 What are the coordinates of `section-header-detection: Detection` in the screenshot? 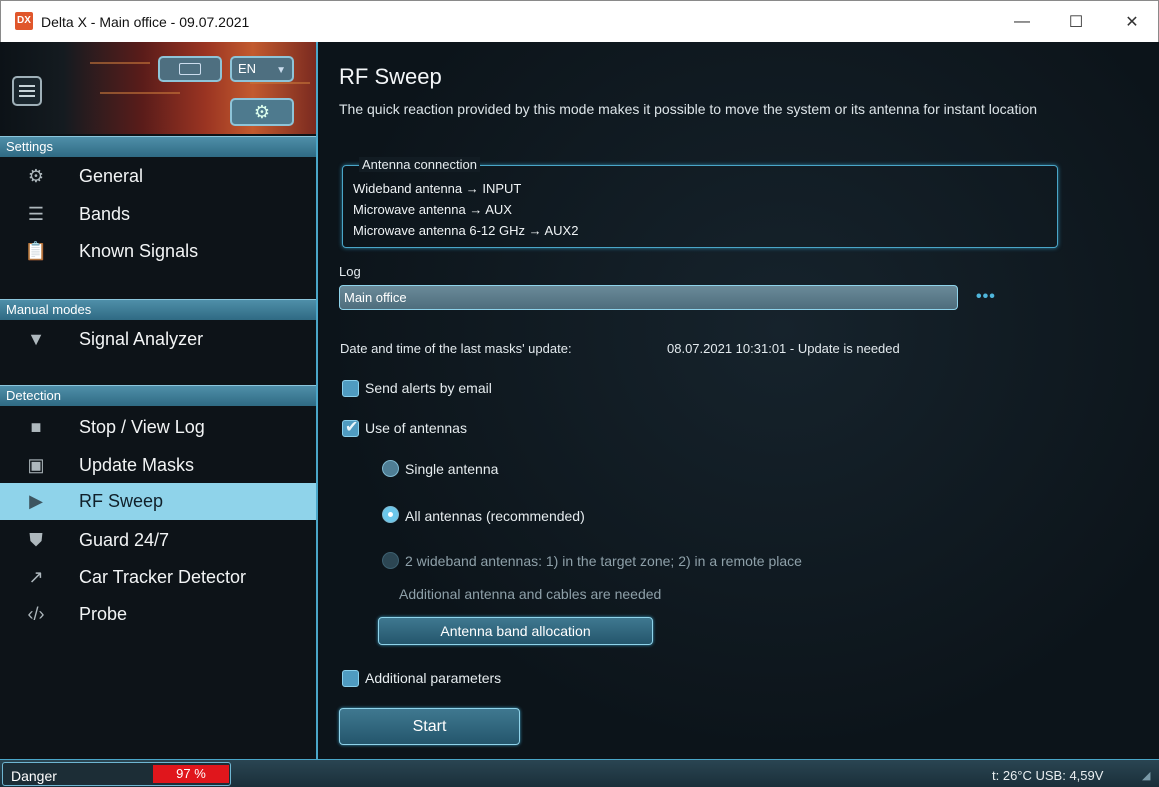 It's located at (158, 395).